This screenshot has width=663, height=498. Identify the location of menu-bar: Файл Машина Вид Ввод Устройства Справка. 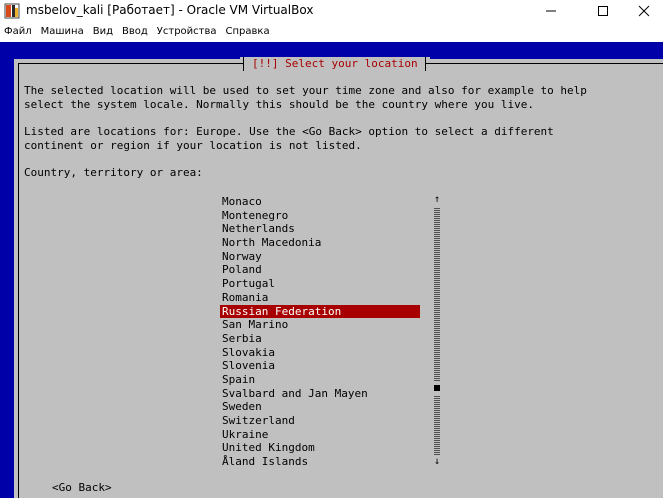
(331, 32).